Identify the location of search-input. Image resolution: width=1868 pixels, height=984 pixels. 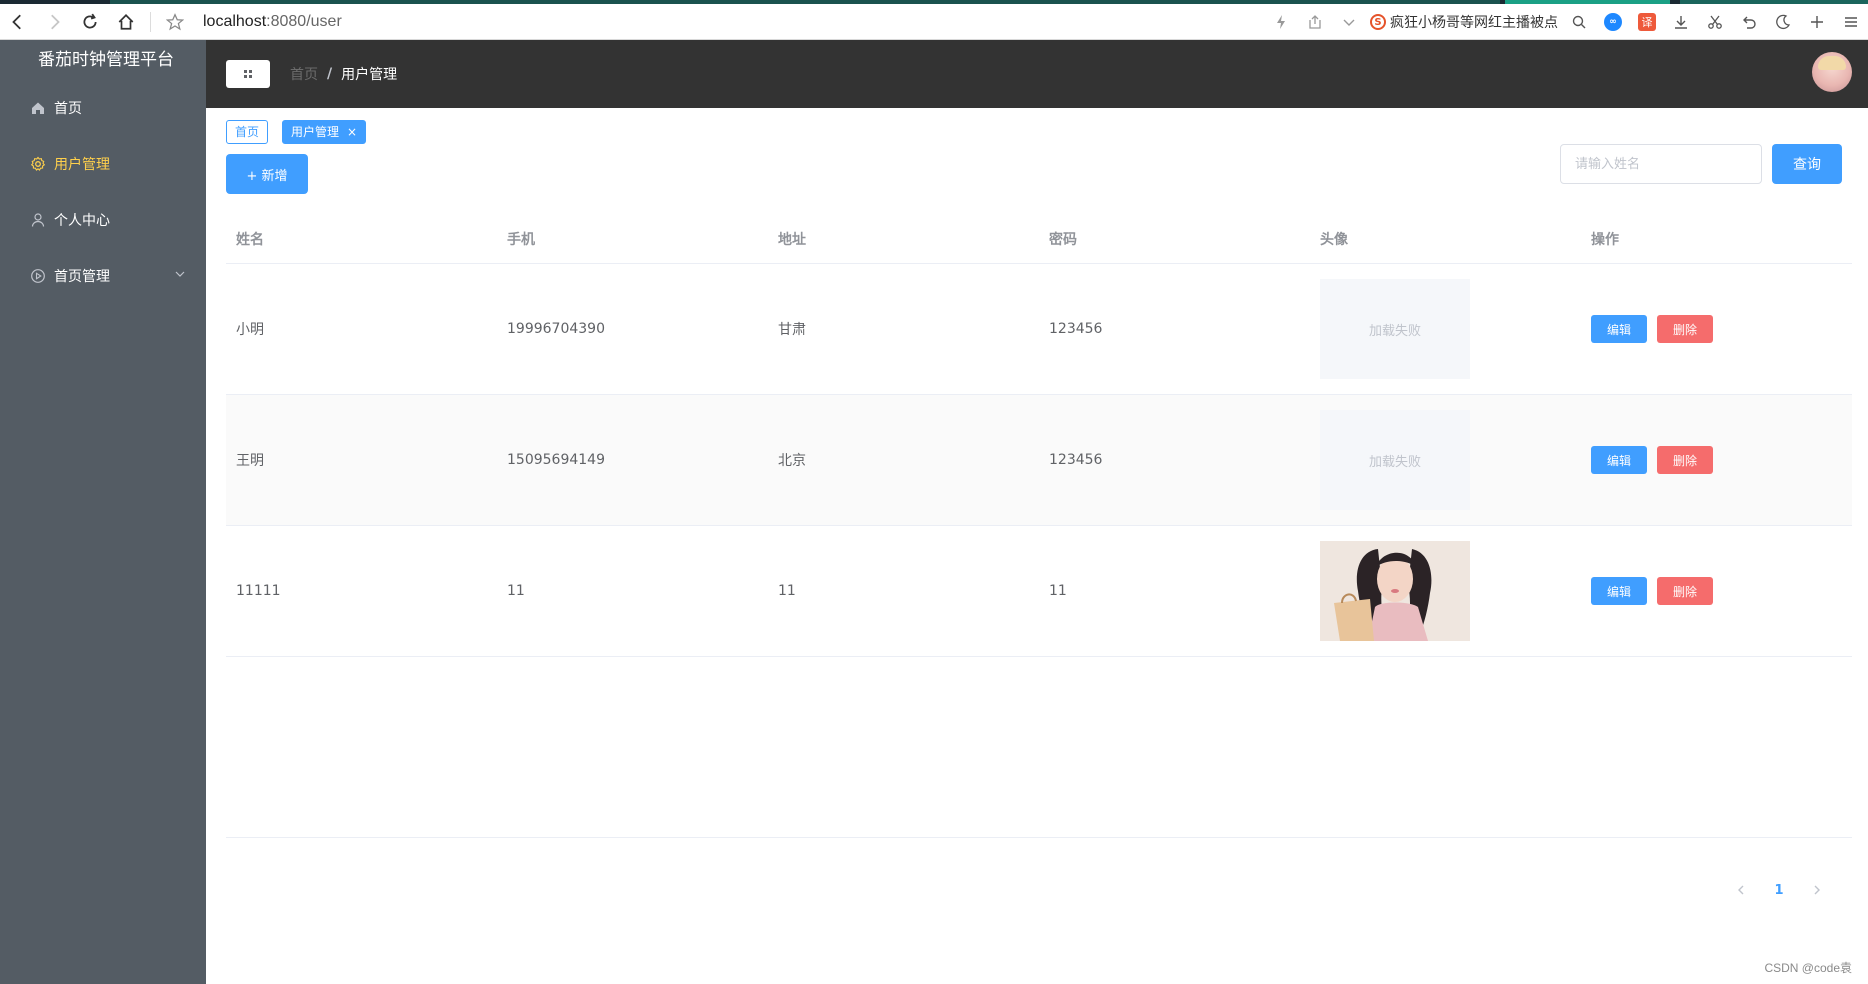
(1661, 164).